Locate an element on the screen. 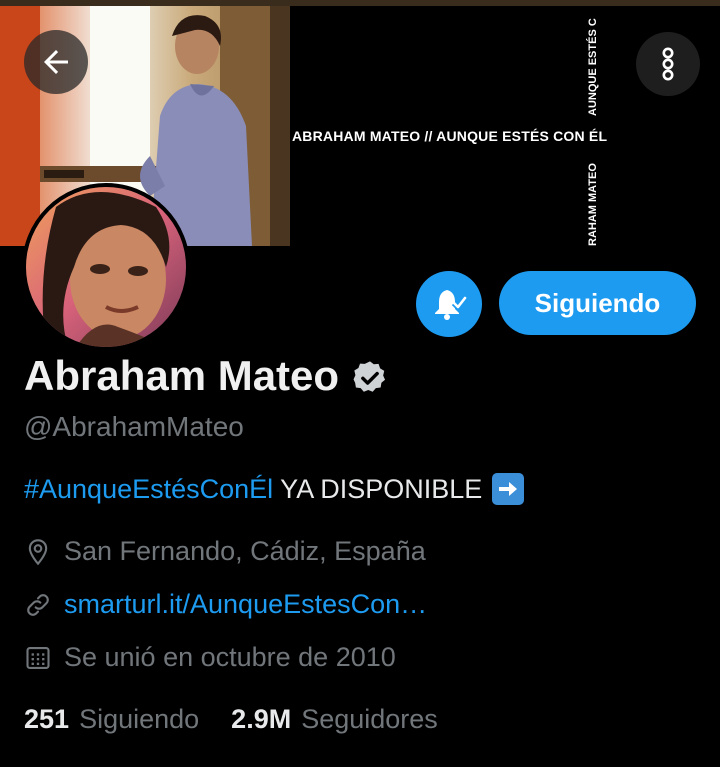 The height and width of the screenshot is (767, 720). verified-badge-icon is located at coordinates (369, 376).